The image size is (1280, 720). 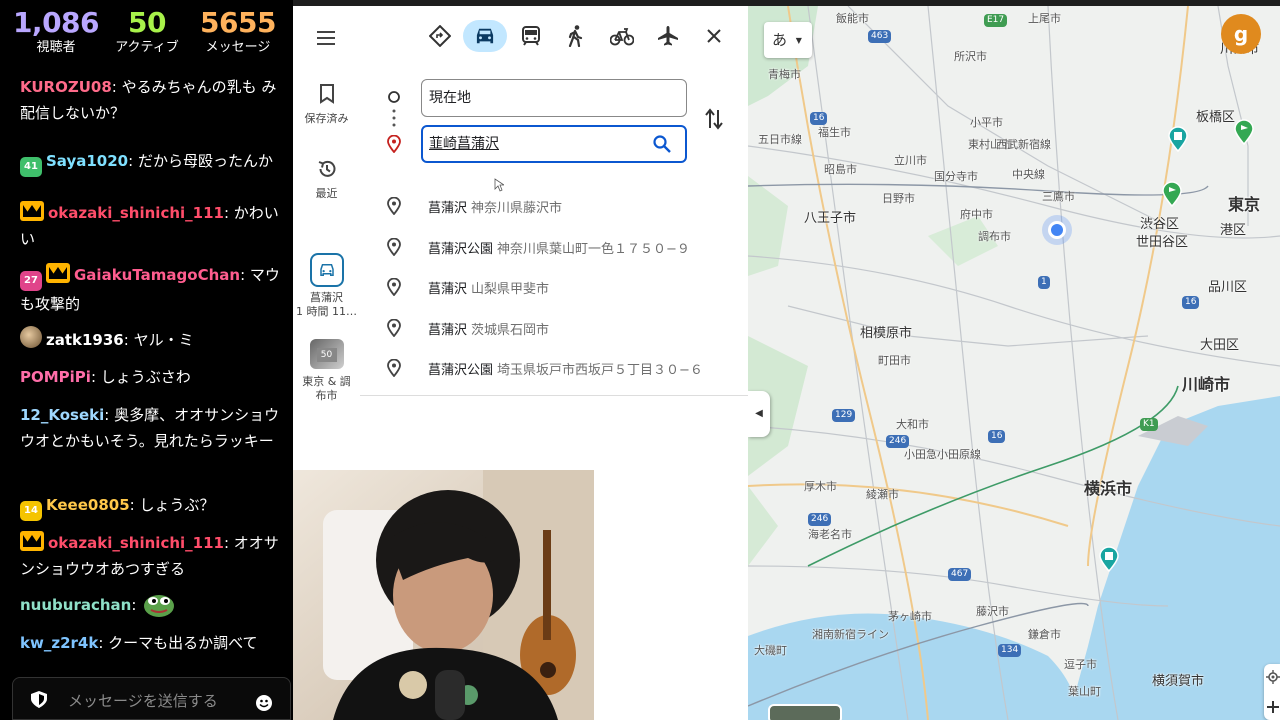 What do you see at coordinates (1080, 664) in the screenshot?
I see `map-place-label: 逗子市` at bounding box center [1080, 664].